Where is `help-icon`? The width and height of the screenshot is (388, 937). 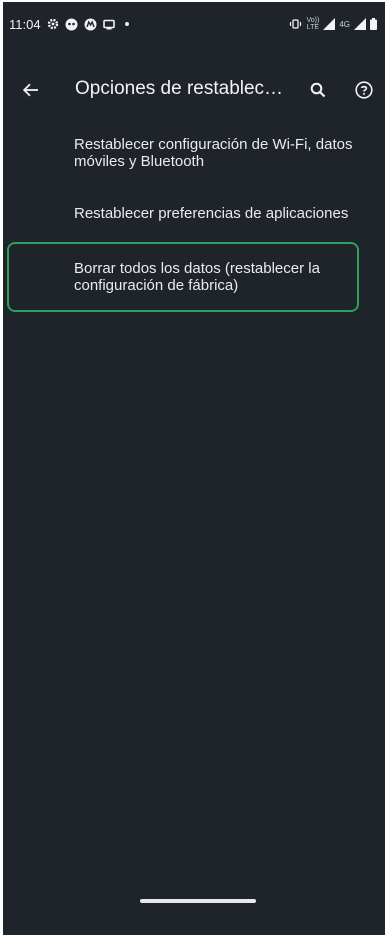 help-icon is located at coordinates (364, 90).